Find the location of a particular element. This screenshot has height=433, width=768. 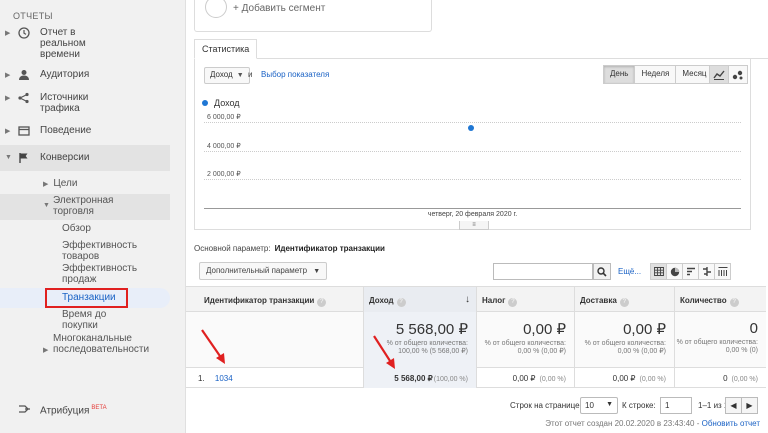

sidebar-sub-time-to-purchase: Время до покупки is located at coordinates (92, 320).